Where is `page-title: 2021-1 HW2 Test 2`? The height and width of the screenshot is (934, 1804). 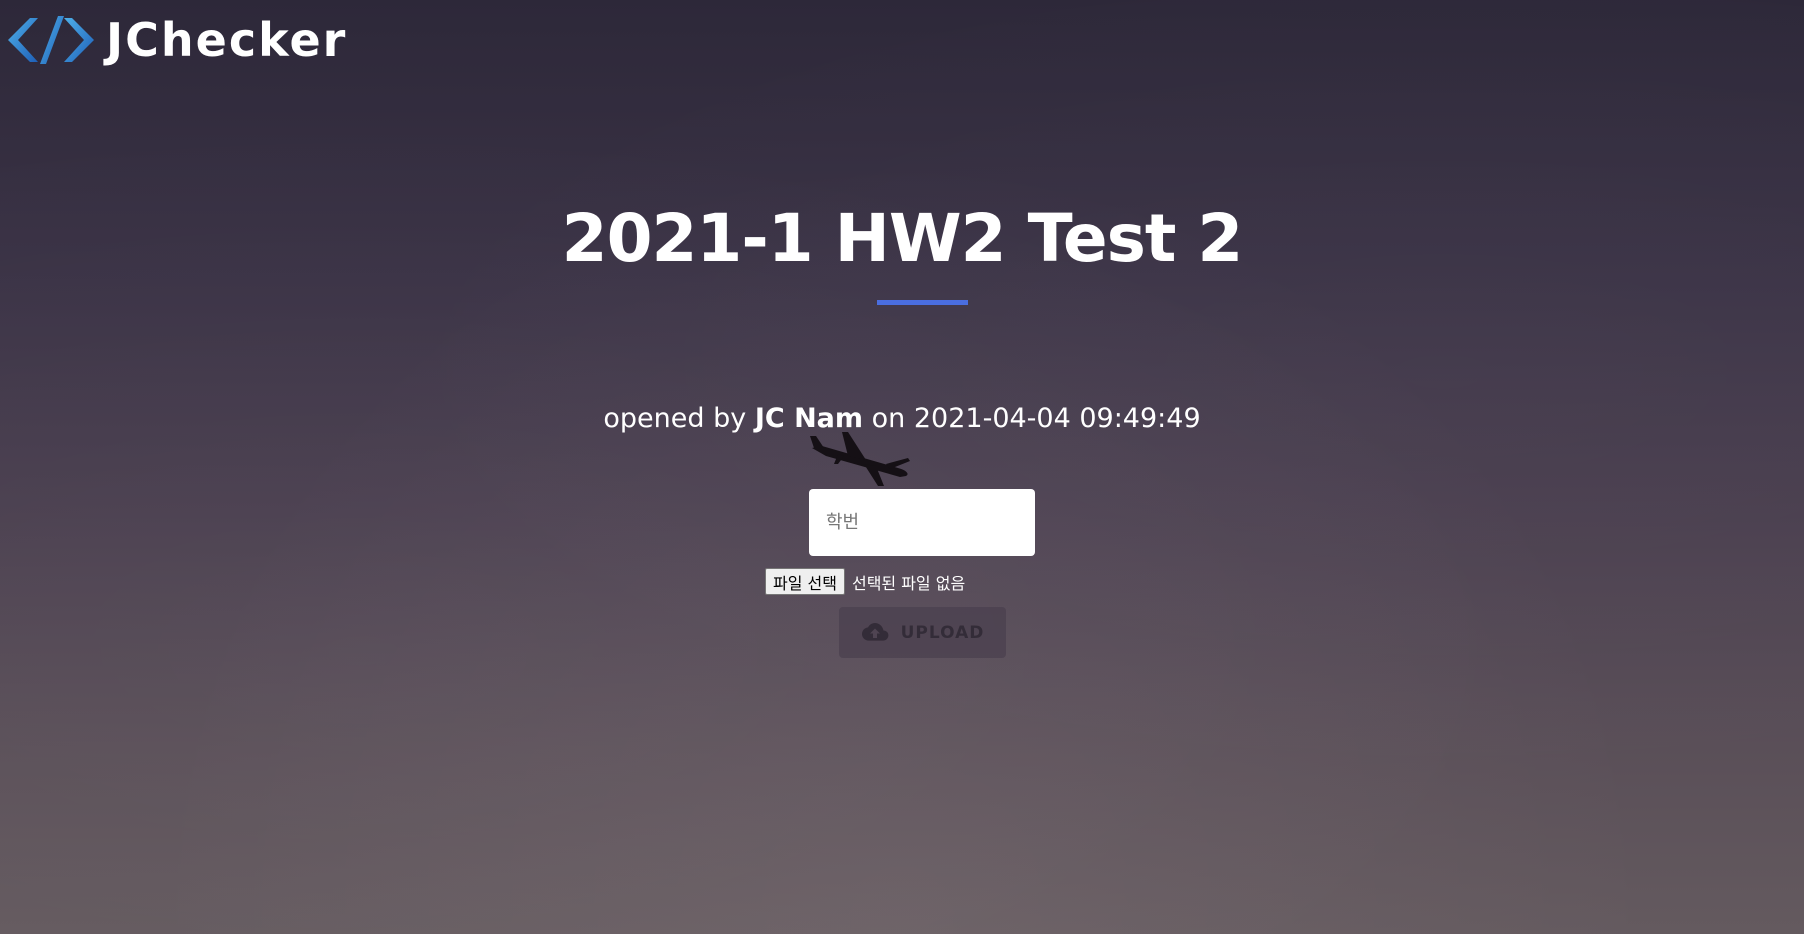
page-title: 2021-1 HW2 Test 2 is located at coordinates (902, 238).